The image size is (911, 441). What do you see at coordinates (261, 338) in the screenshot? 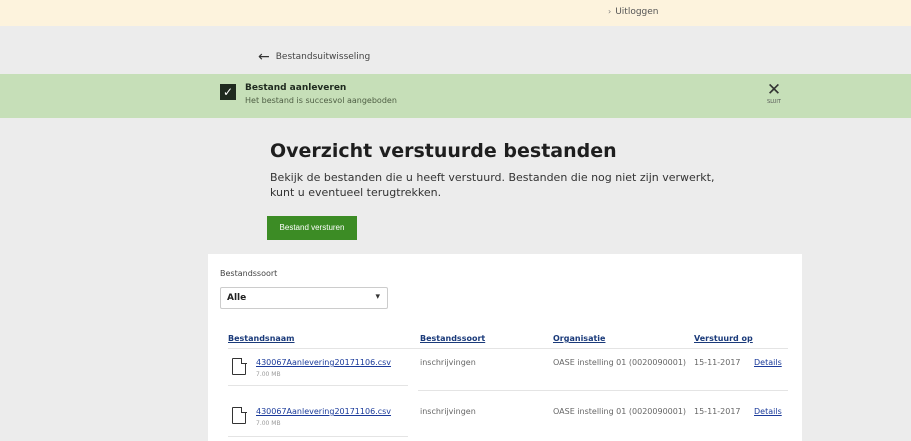
I see `column-header-filename: Bestandsnaam` at bounding box center [261, 338].